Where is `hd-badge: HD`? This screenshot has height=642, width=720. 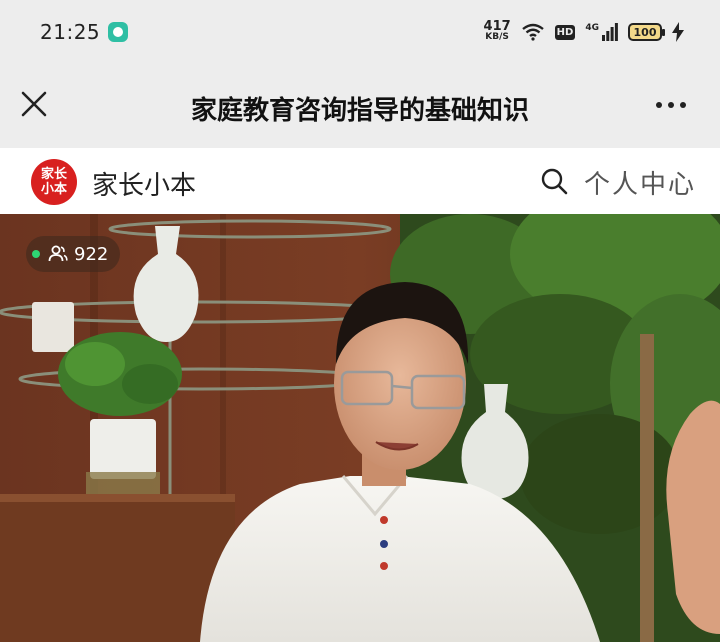
hd-badge: HD is located at coordinates (565, 32).